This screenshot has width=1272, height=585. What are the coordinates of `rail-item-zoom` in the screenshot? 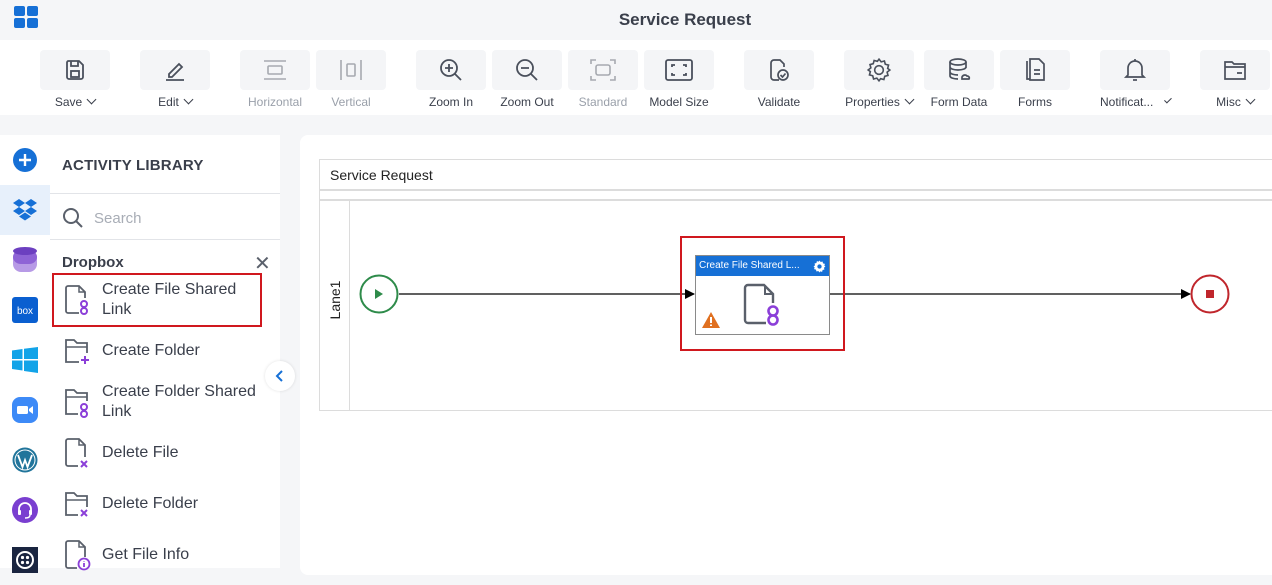 It's located at (25, 410).